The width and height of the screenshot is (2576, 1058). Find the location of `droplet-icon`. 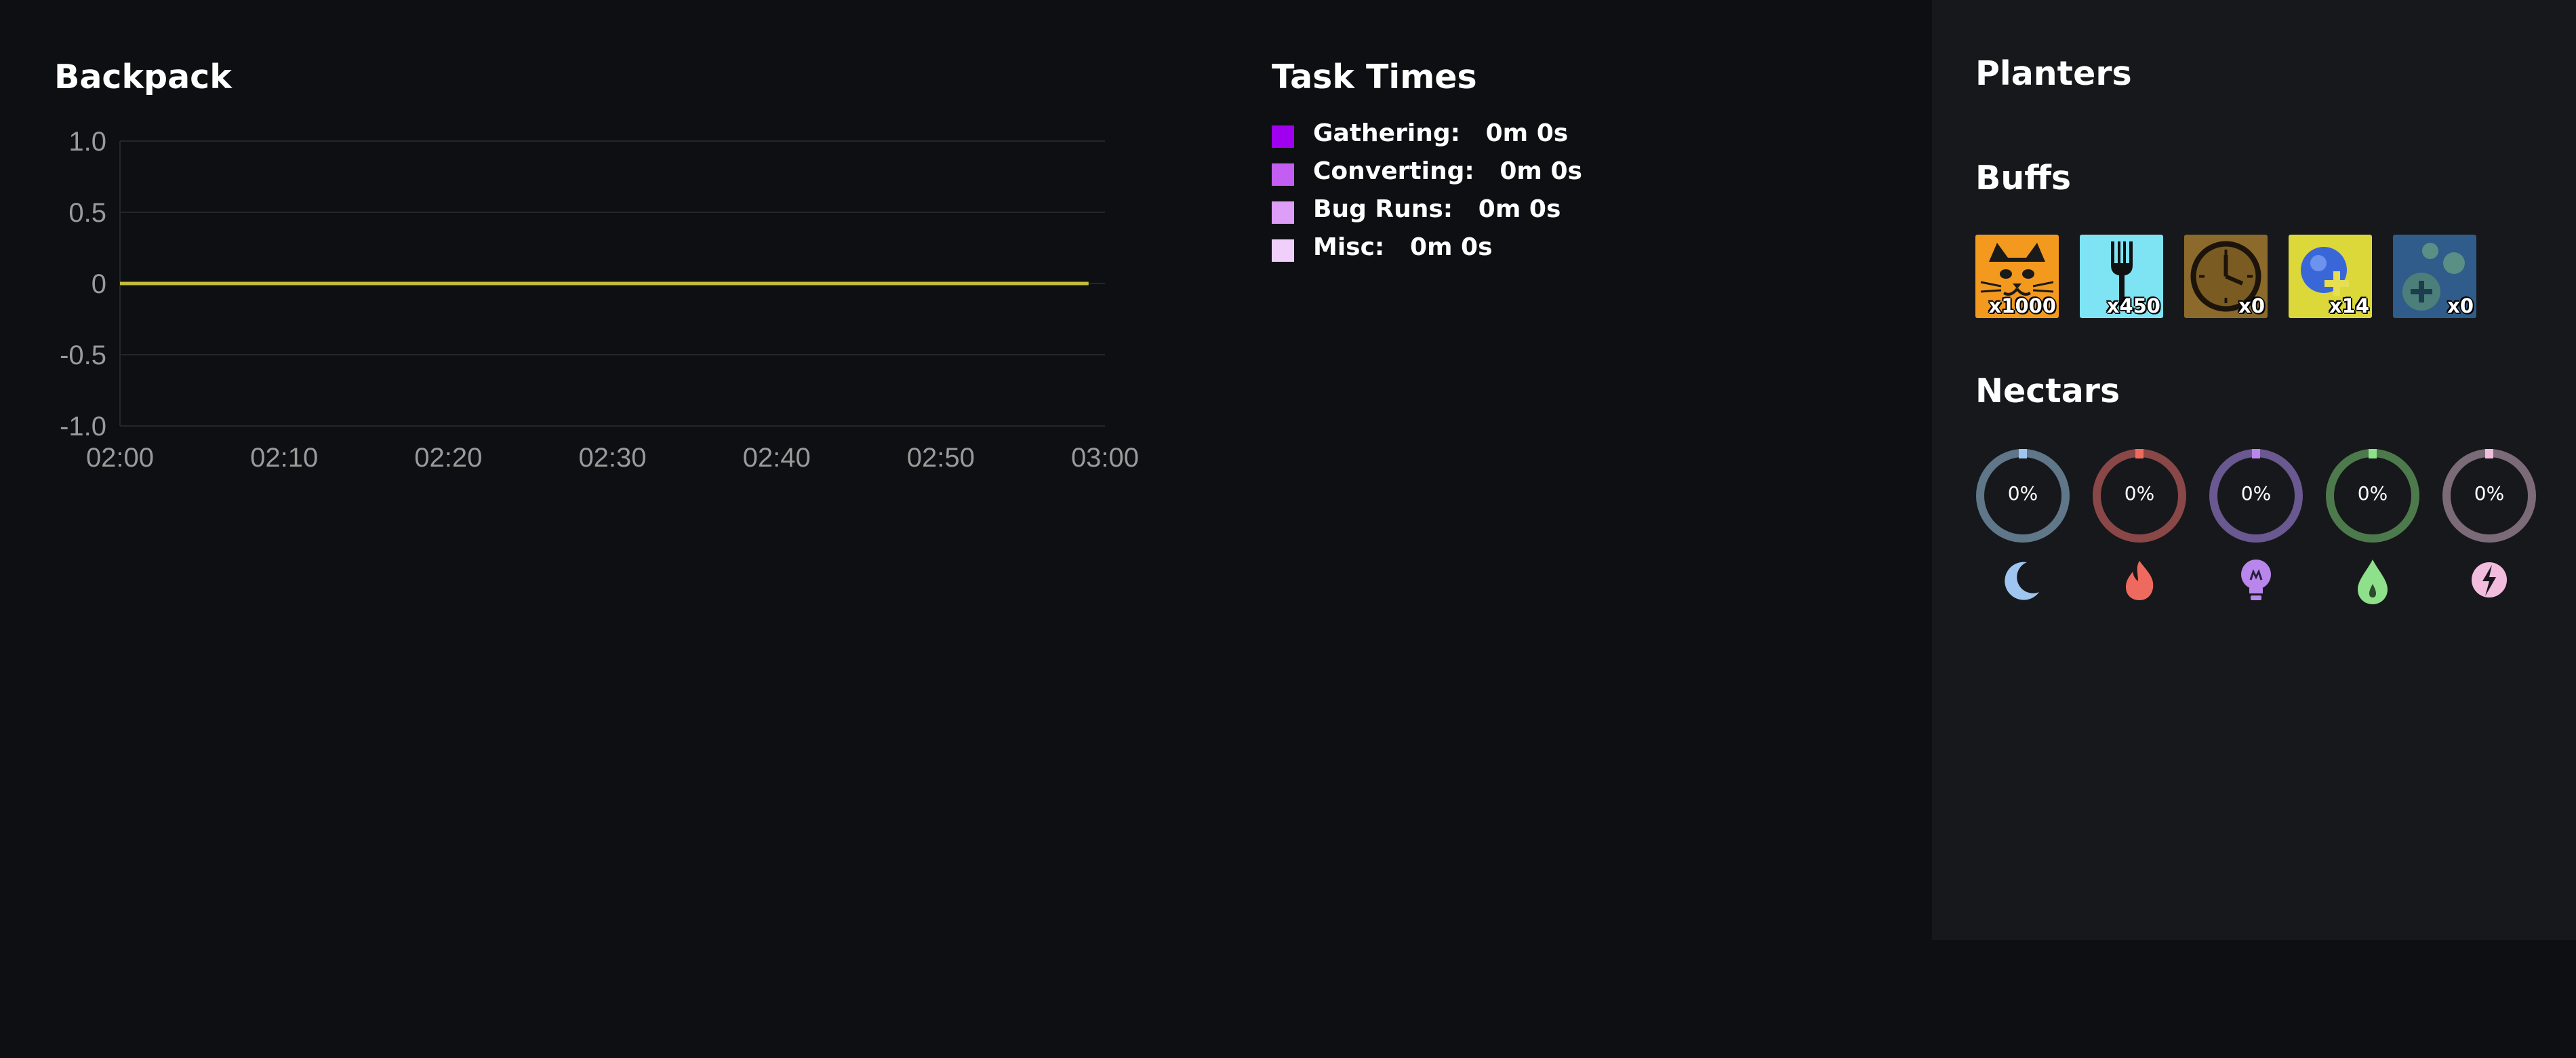

droplet-icon is located at coordinates (2373, 582).